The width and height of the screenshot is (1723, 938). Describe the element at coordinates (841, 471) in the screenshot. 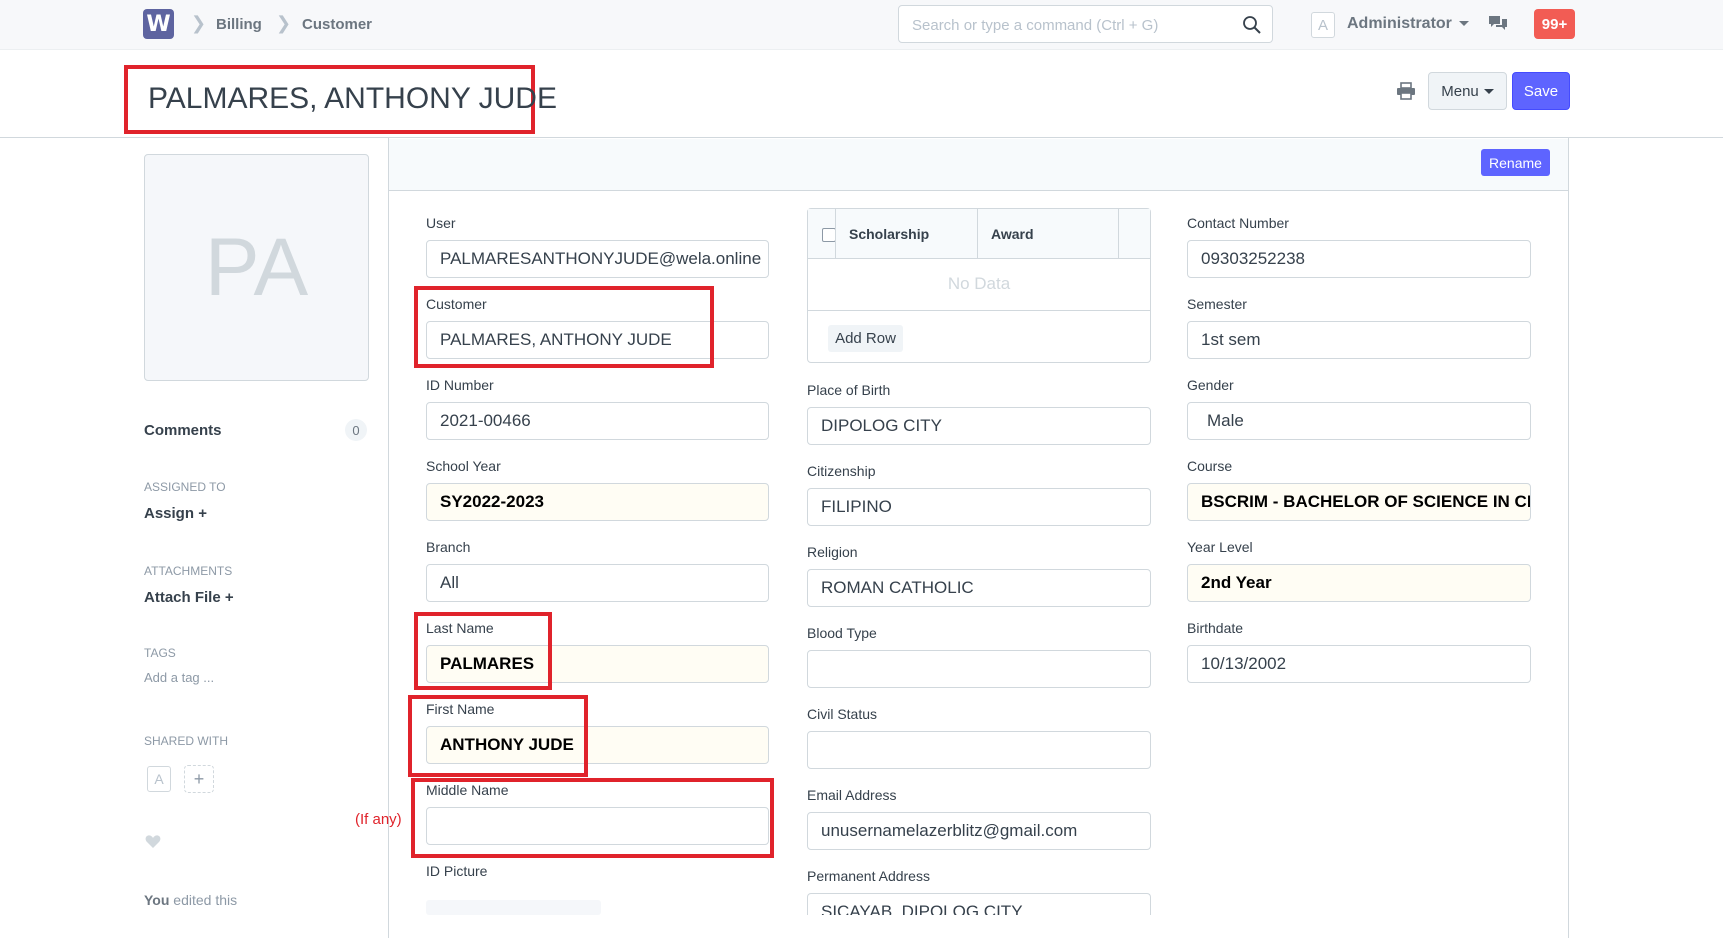

I see `citizenship-label: Citizenship` at that location.